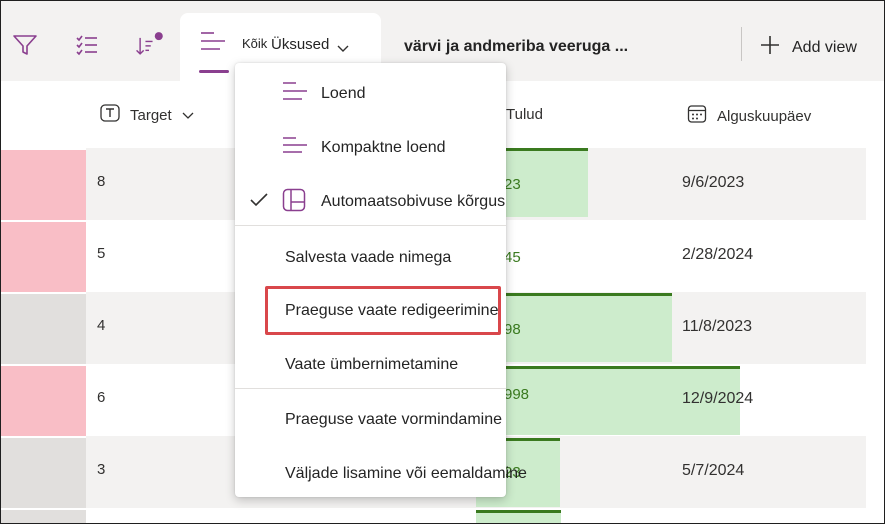 The image size is (885, 524). Describe the element at coordinates (255, 43) in the screenshot. I see `view-tab-prefix: Kõik` at that location.